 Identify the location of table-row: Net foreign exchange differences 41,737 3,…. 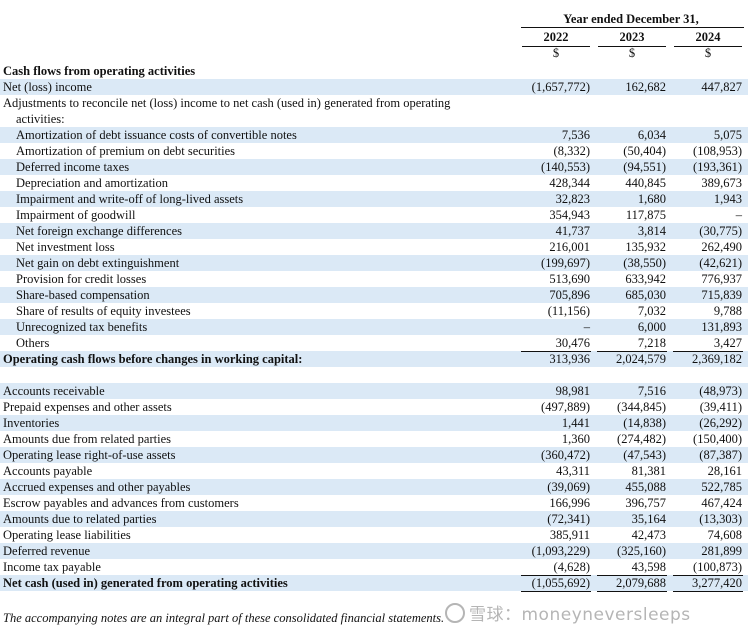
(374, 231).